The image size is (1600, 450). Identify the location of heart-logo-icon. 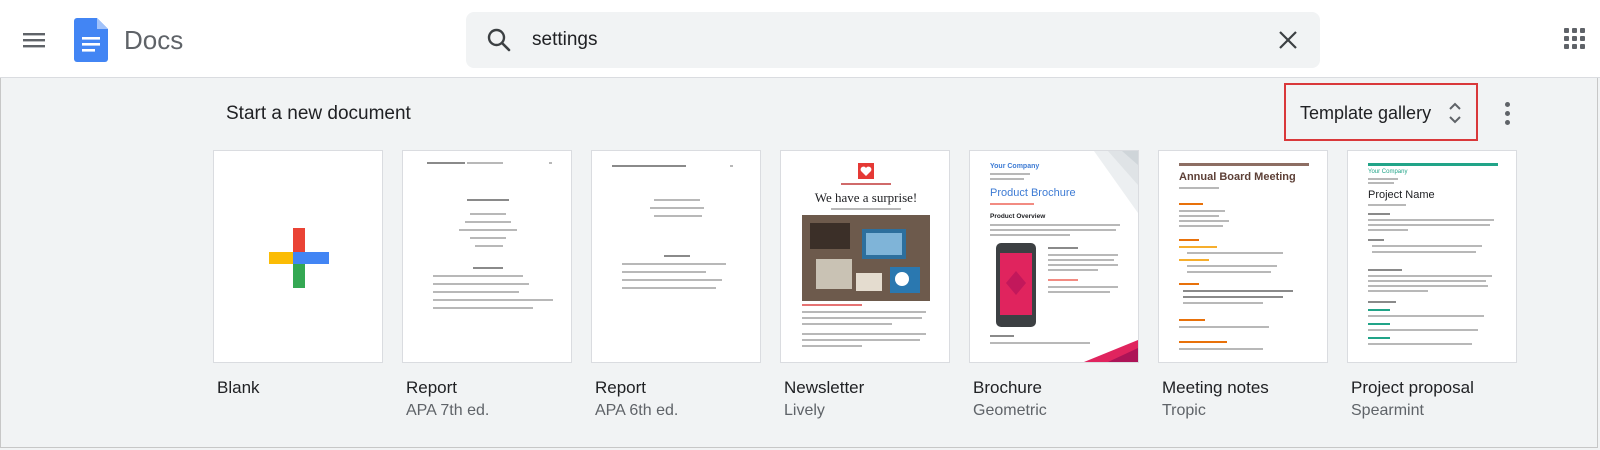
(866, 171).